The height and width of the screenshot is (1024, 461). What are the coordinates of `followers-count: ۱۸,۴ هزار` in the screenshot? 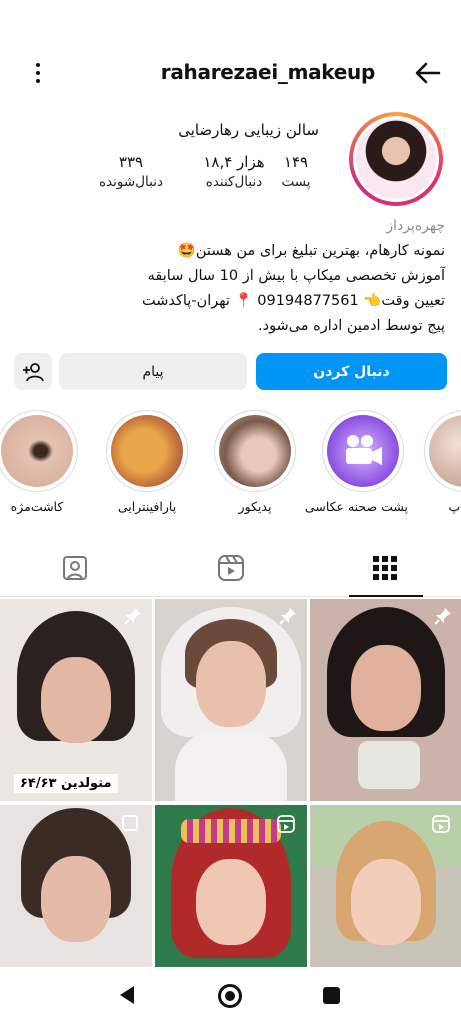 It's located at (234, 162).